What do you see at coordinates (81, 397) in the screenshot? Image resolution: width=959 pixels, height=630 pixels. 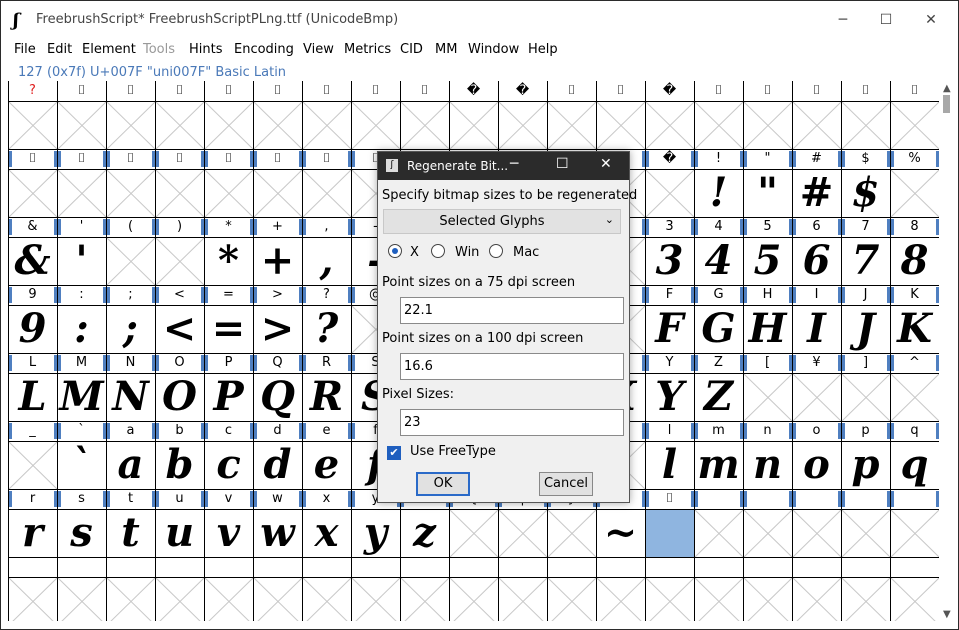 I see `glyph-cell: M` at bounding box center [81, 397].